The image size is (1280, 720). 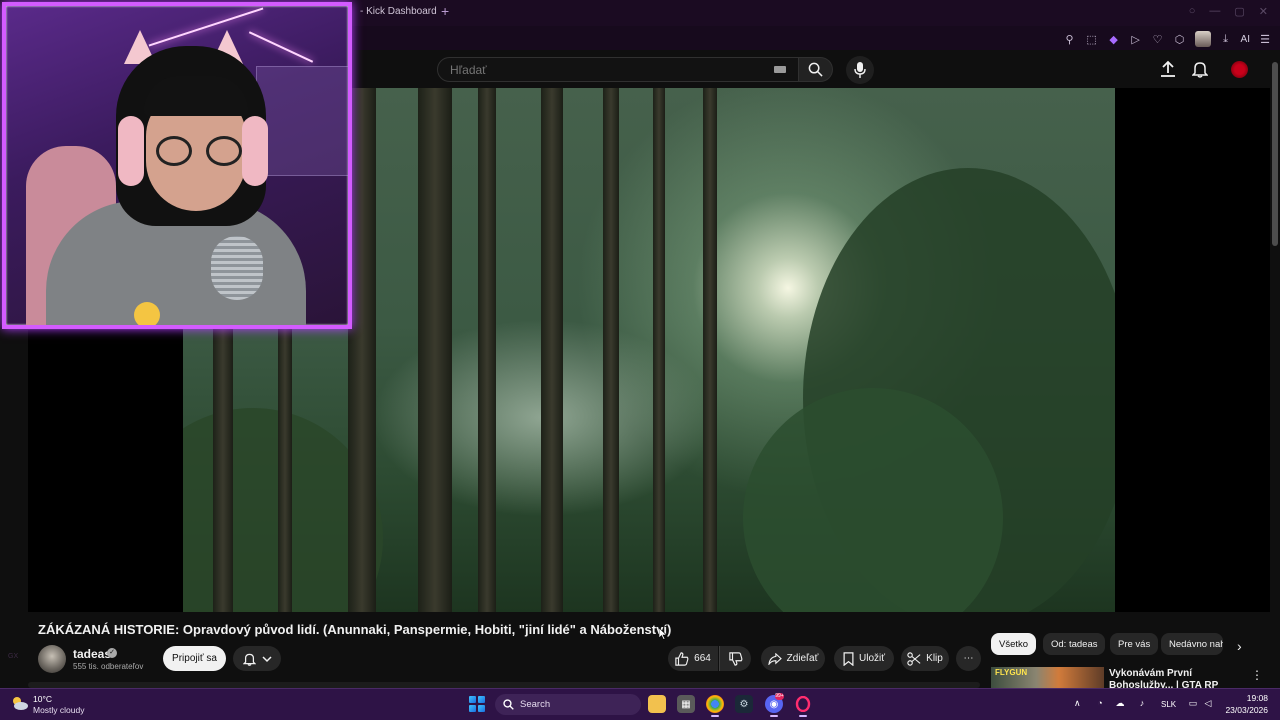 I want to click on menu-icon: ☰, so click(x=1265, y=39).